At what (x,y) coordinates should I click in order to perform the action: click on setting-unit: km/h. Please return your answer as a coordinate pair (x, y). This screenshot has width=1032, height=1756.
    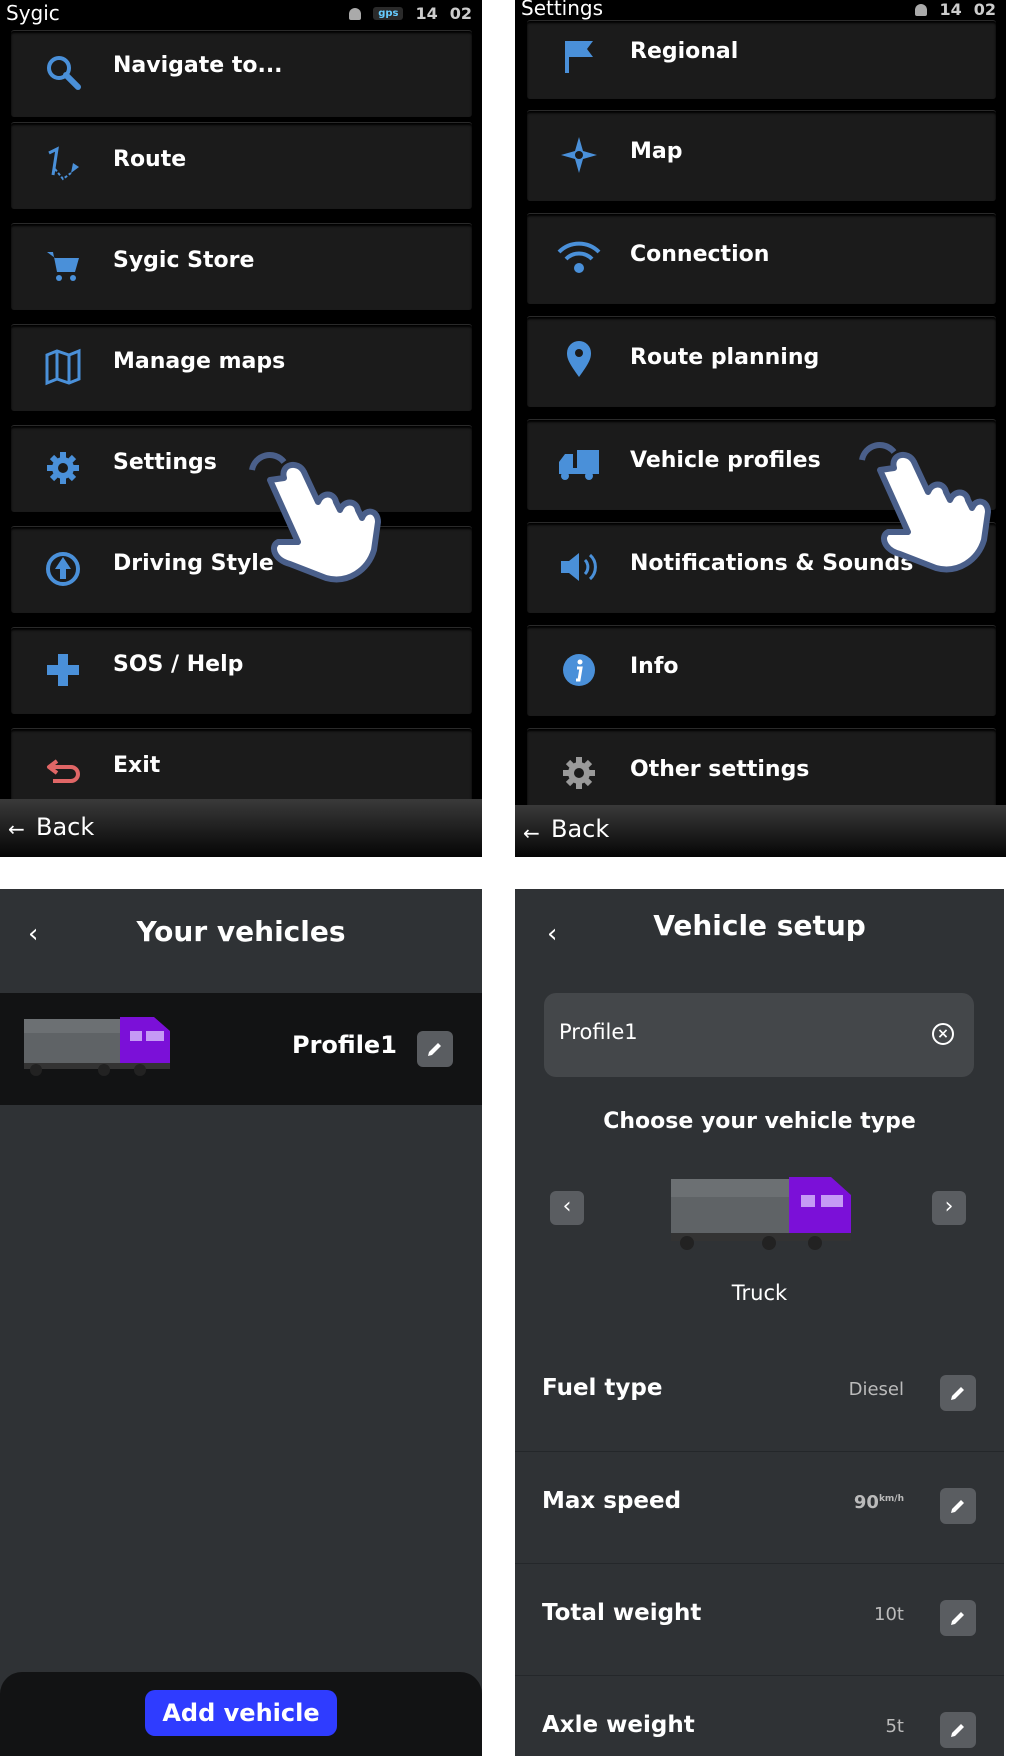
    Looking at the image, I should click on (891, 1499).